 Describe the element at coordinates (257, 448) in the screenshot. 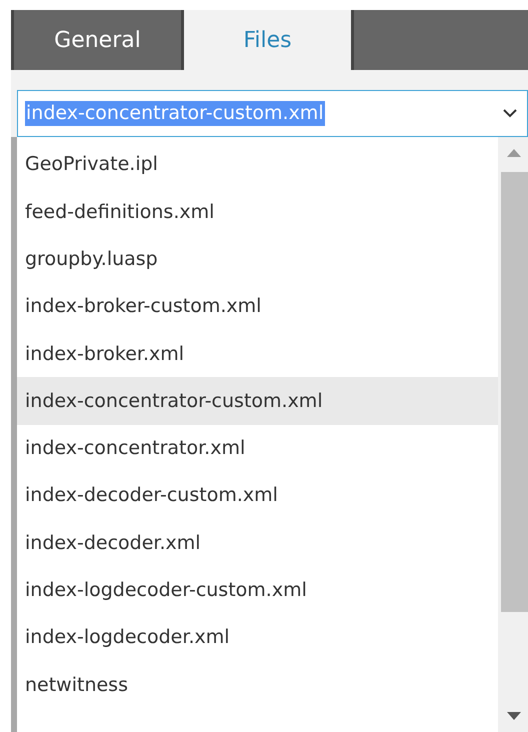

I see `dropdown-option: index-concentrator.xml` at that location.